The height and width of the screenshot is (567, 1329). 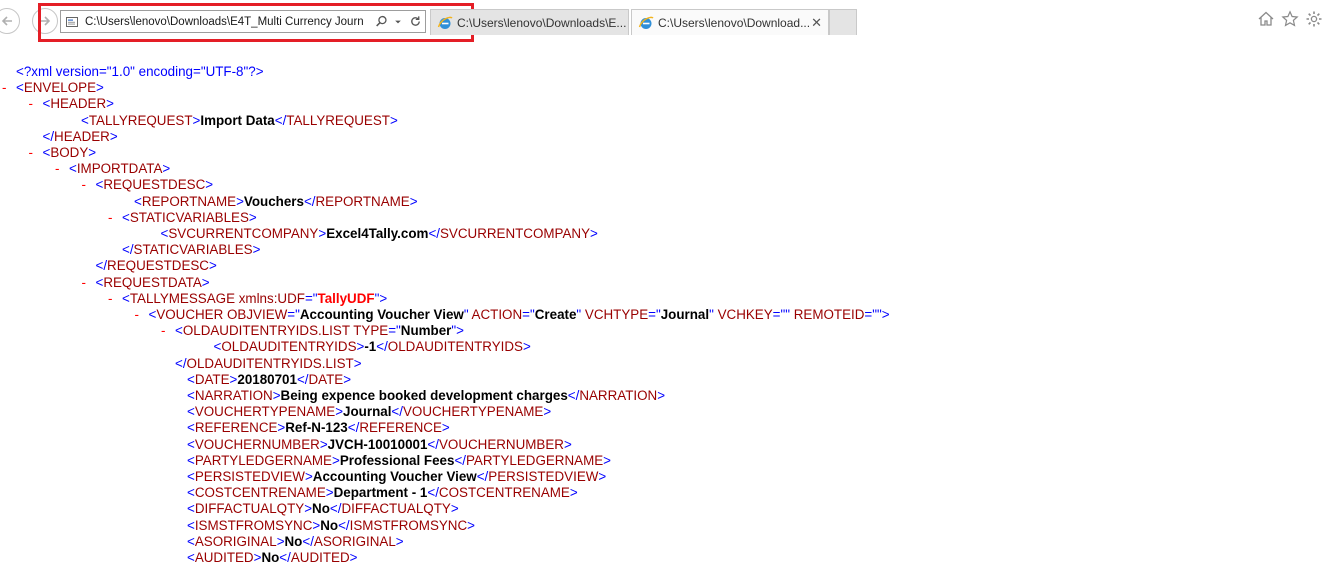 What do you see at coordinates (843, 22) in the screenshot?
I see `new-tab-button` at bounding box center [843, 22].